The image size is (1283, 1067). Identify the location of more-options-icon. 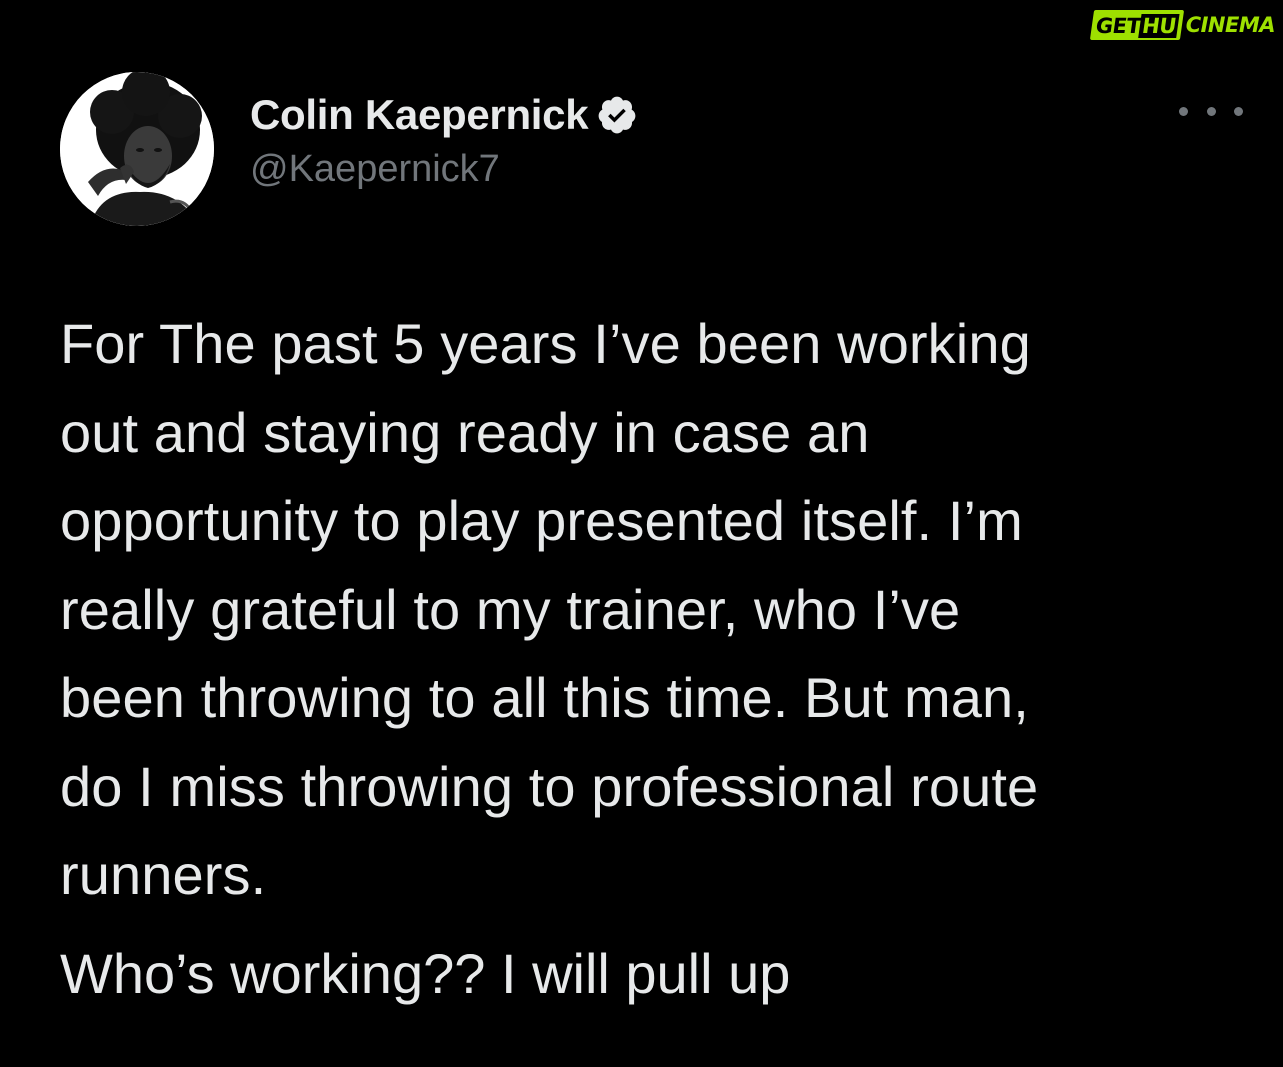
(1211, 111).